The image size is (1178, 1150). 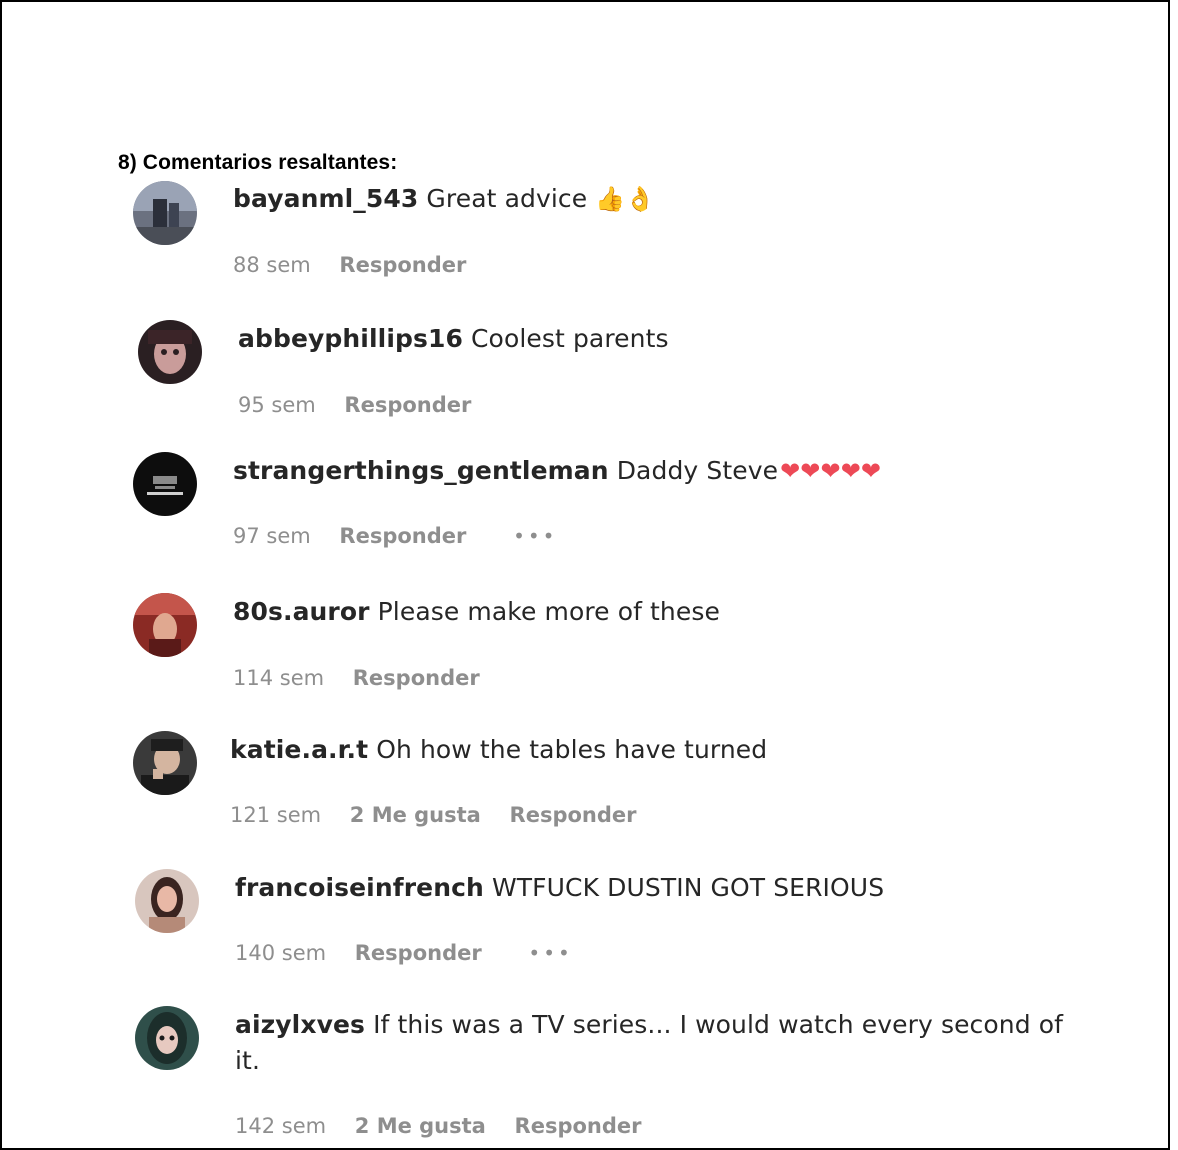 What do you see at coordinates (300, 1024) in the screenshot?
I see `comment-username: aizylxves` at bounding box center [300, 1024].